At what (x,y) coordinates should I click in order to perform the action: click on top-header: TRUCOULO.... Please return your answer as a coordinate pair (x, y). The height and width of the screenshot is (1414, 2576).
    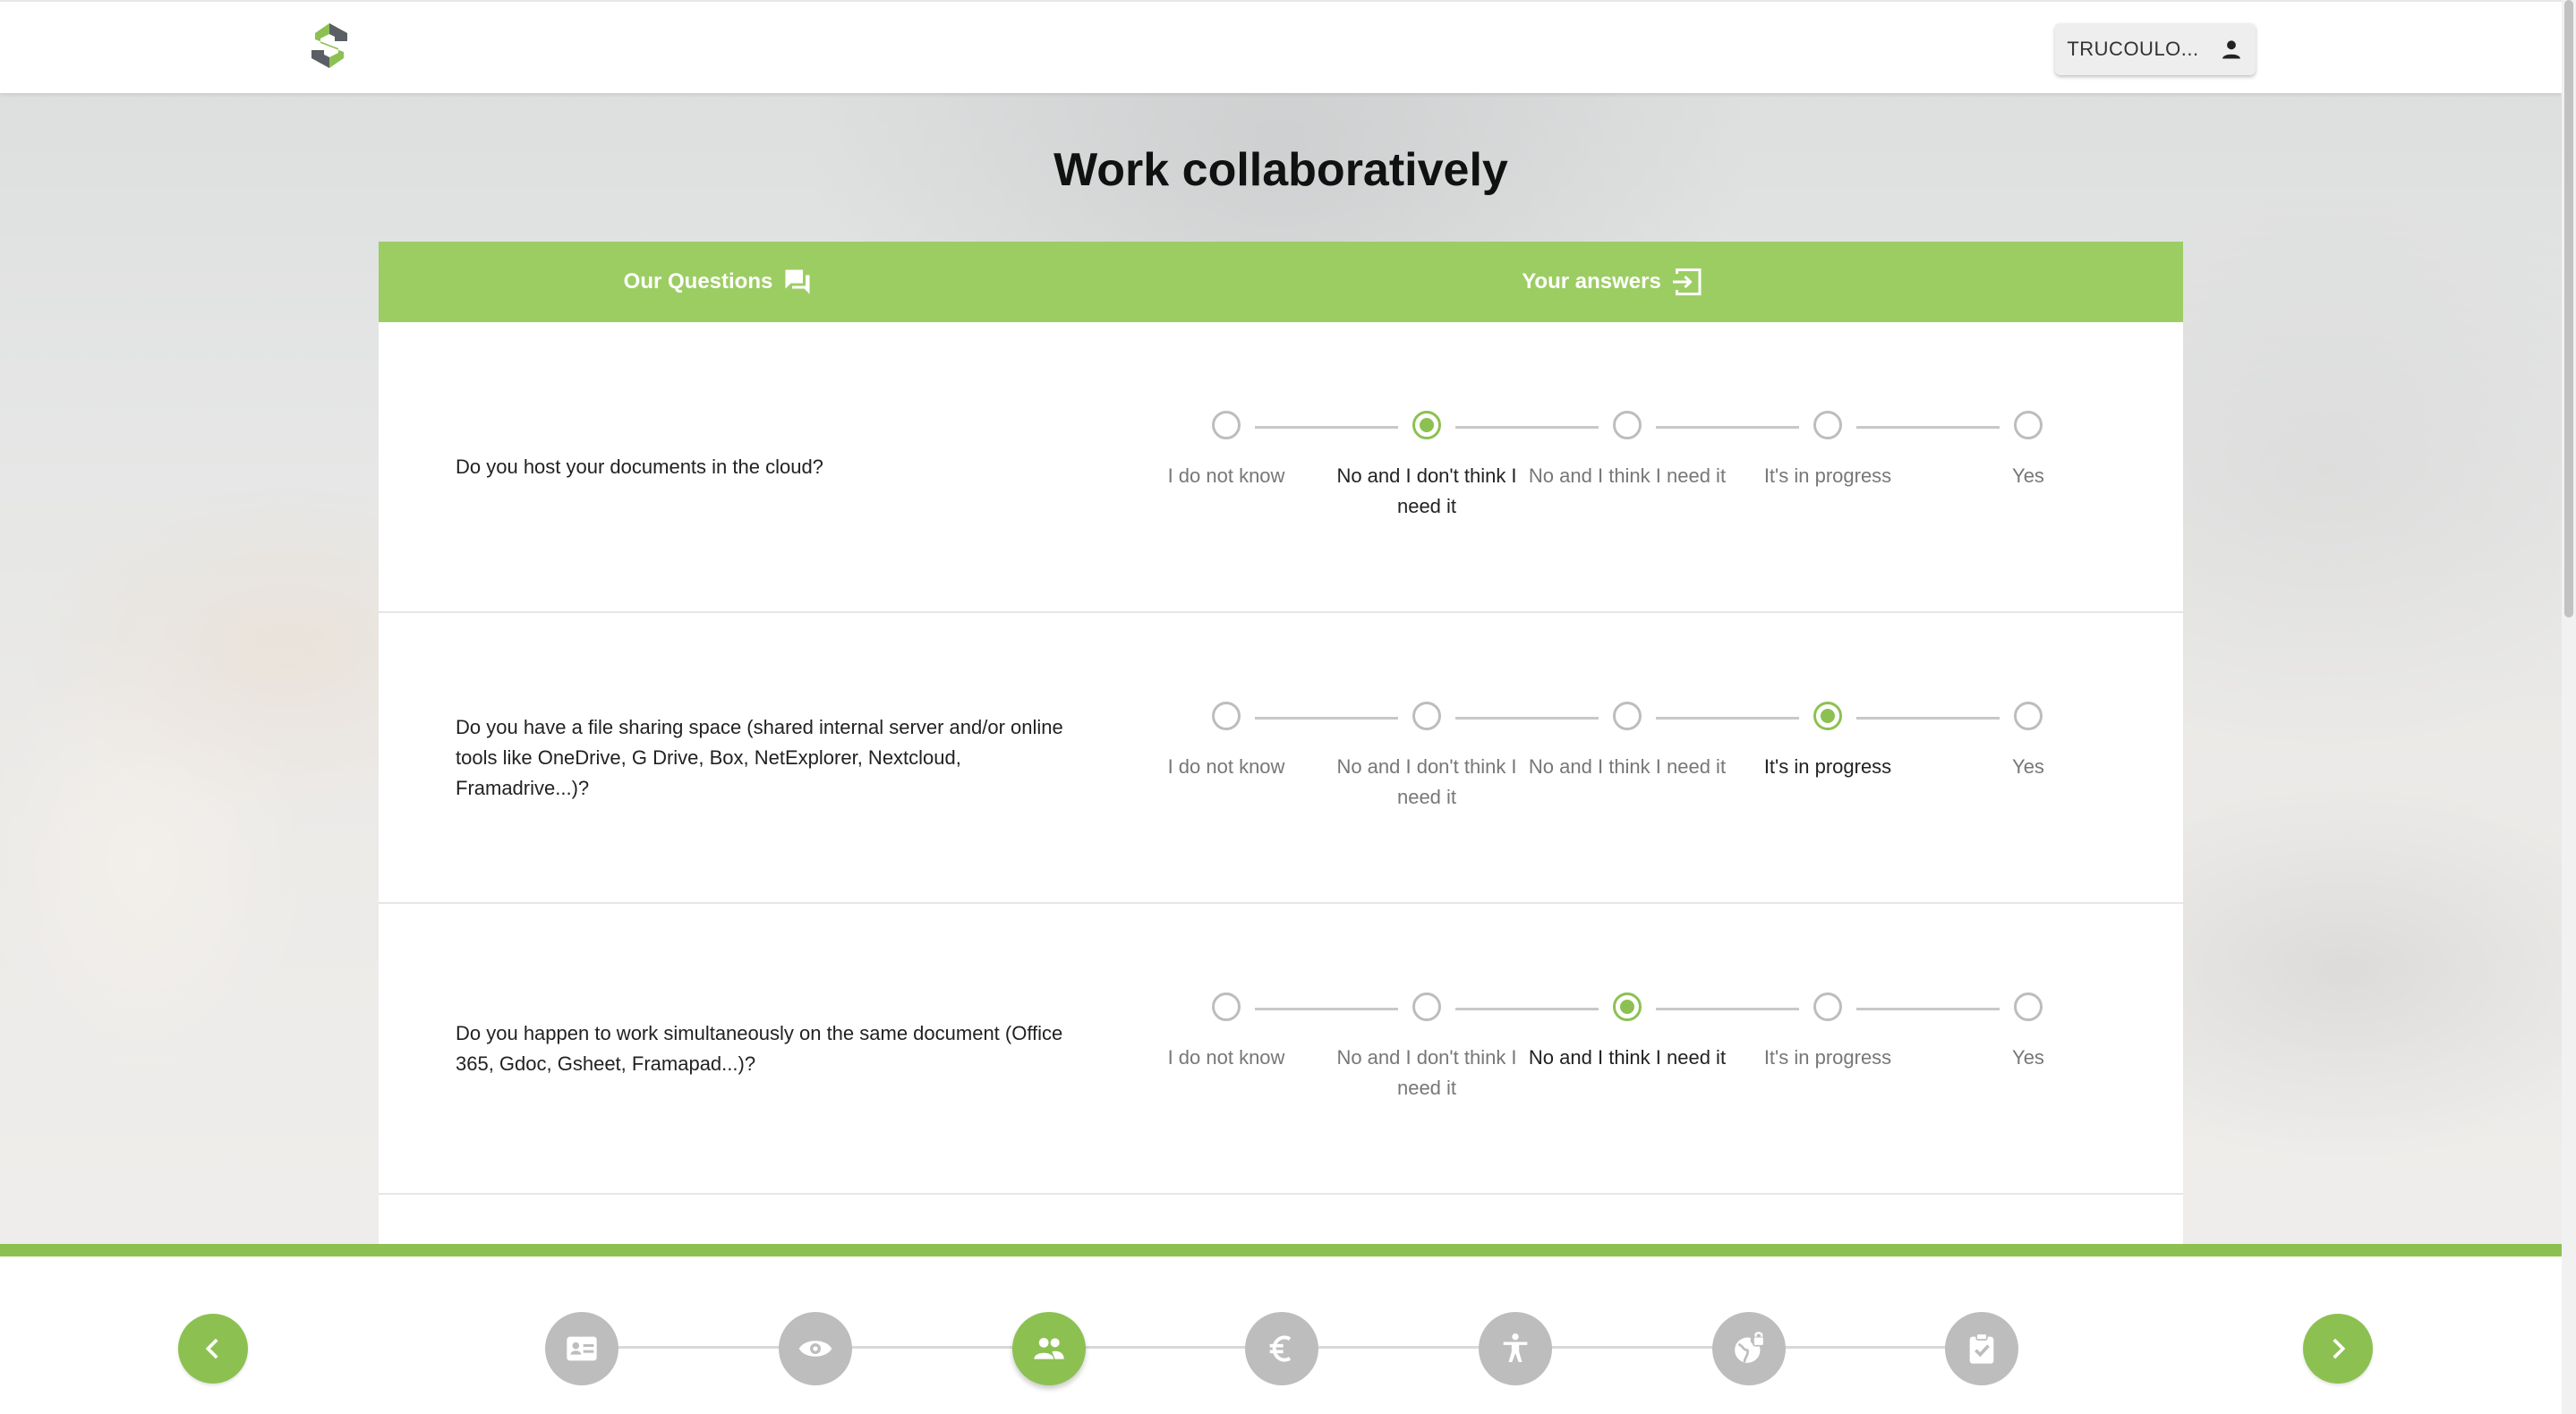
    Looking at the image, I should click on (1281, 46).